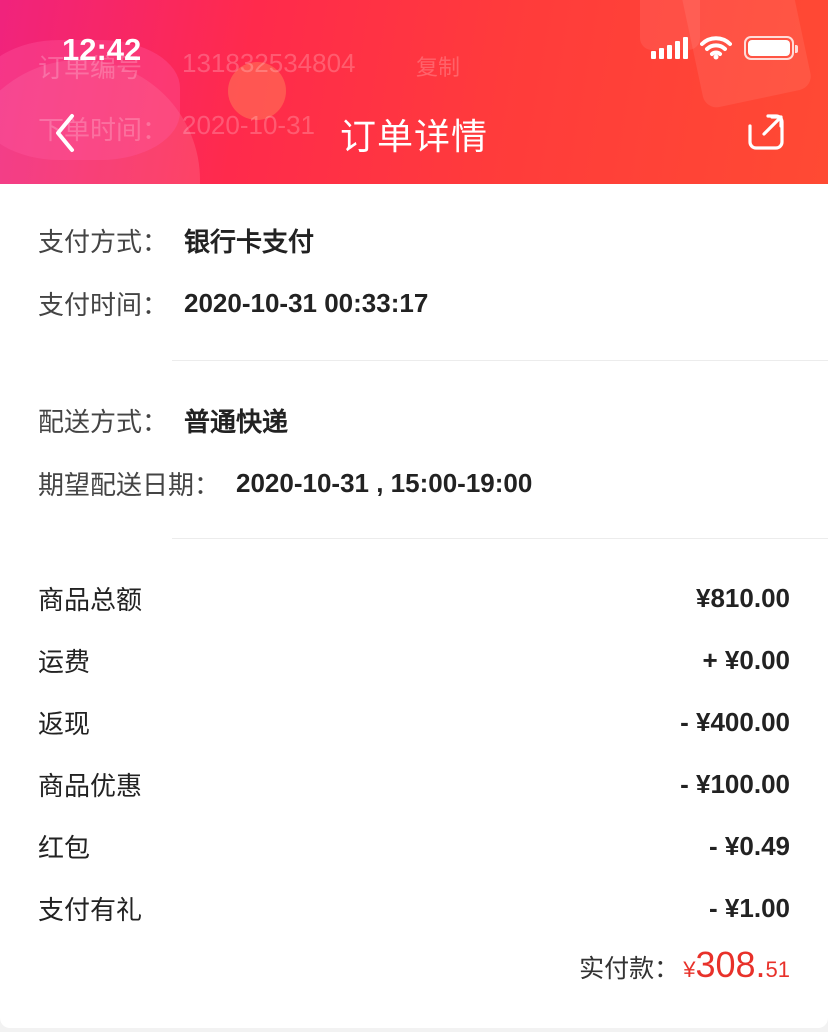 Image resolution: width=828 pixels, height=1032 pixels. What do you see at coordinates (64, 724) in the screenshot?
I see `summary-label: 返现` at bounding box center [64, 724].